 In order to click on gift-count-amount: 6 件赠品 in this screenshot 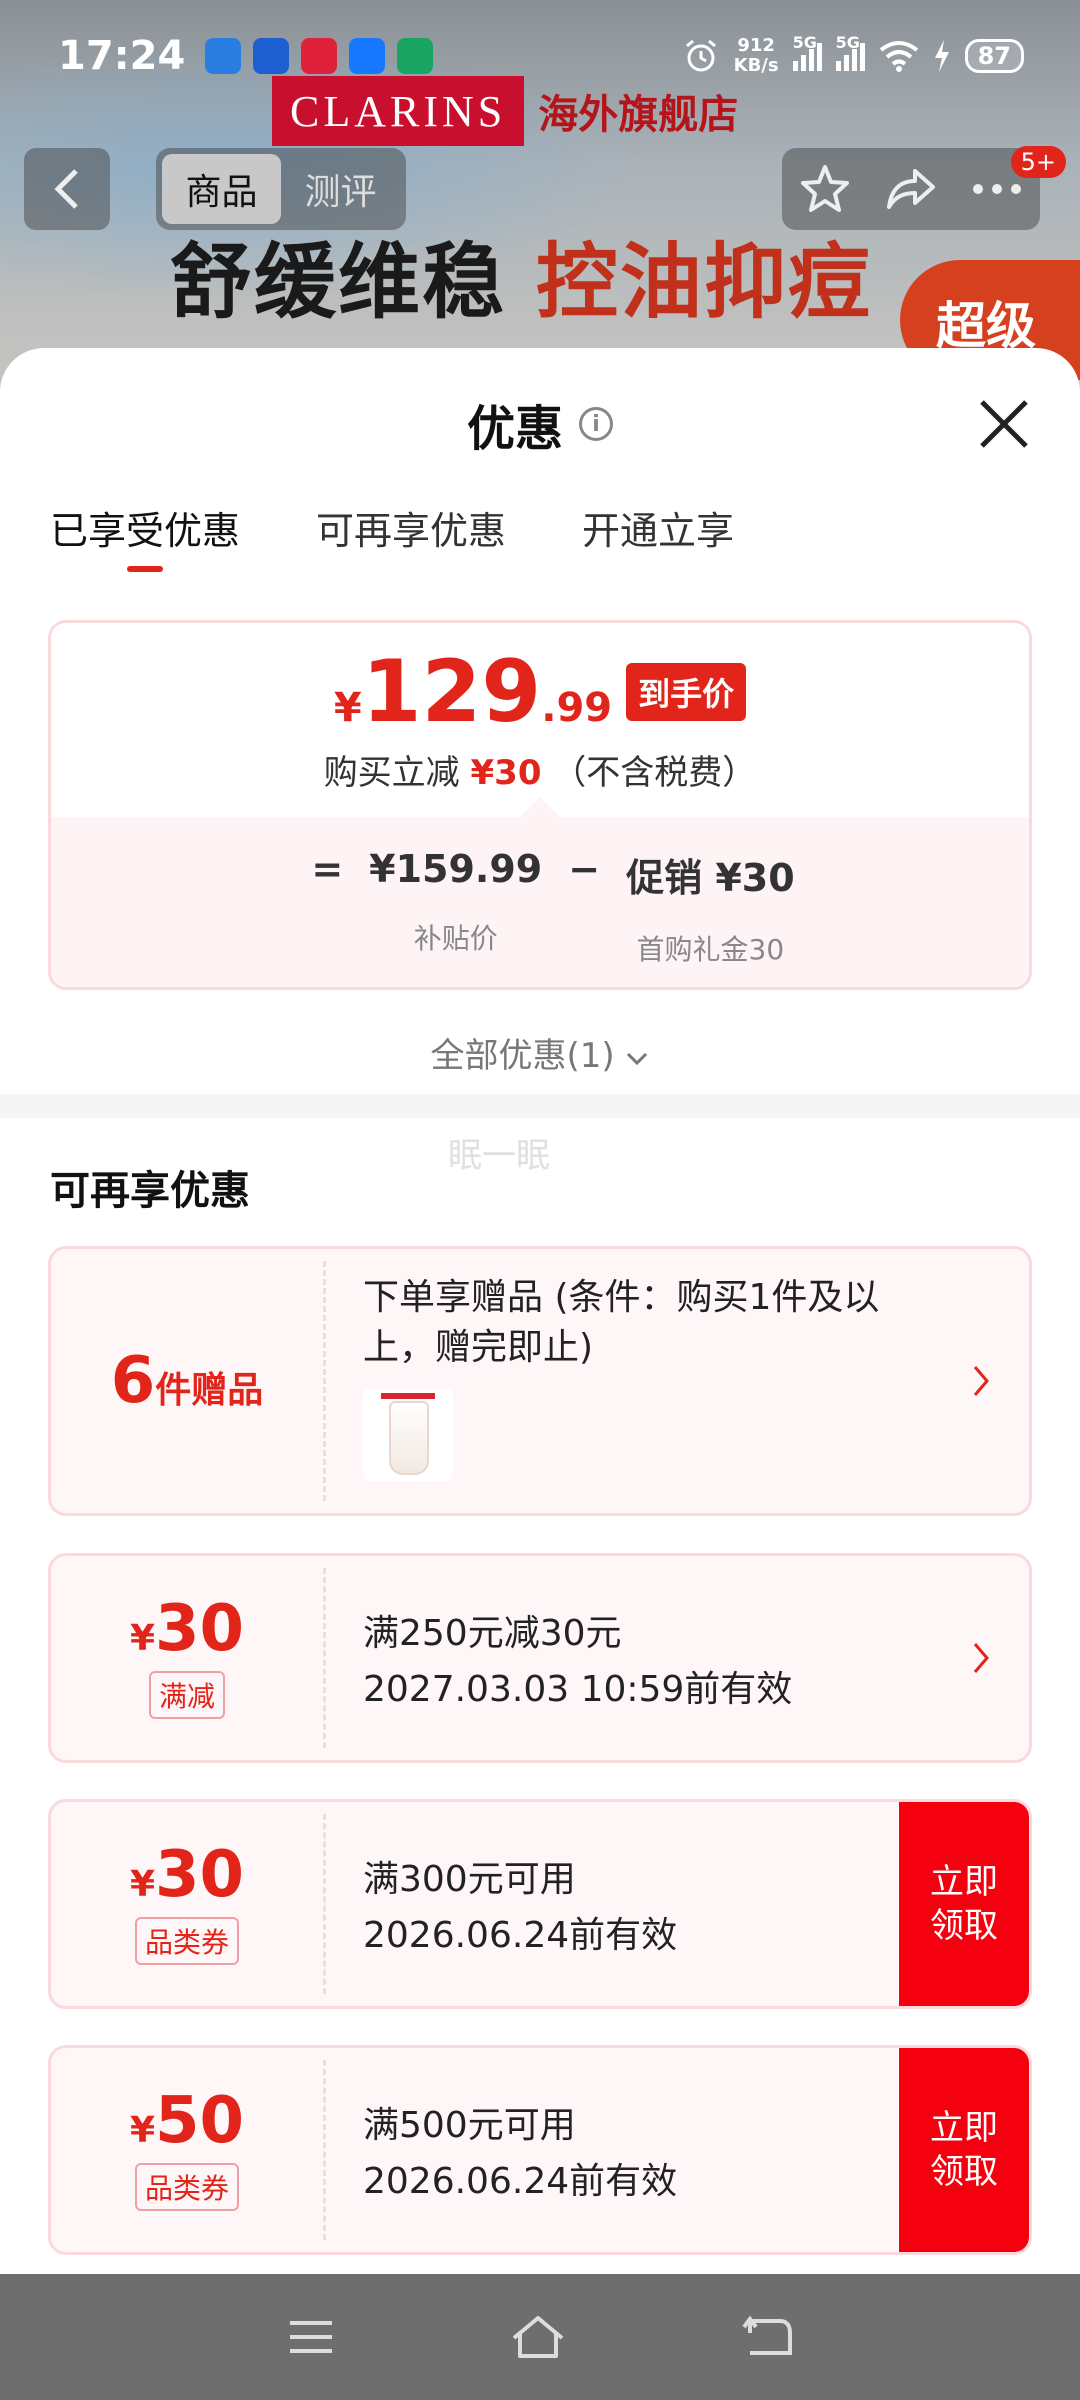, I will do `click(187, 1381)`.